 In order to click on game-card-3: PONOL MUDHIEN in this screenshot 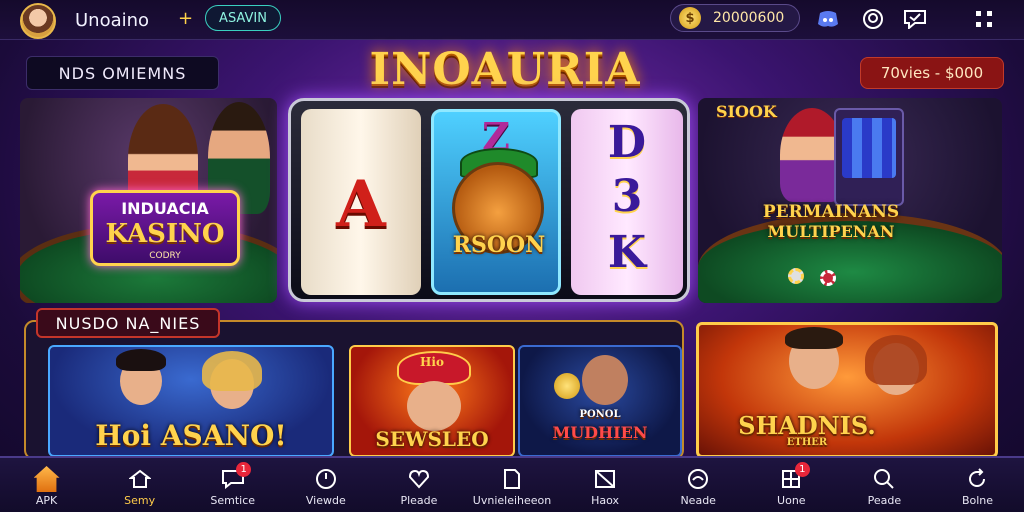, I will do `click(600, 401)`.